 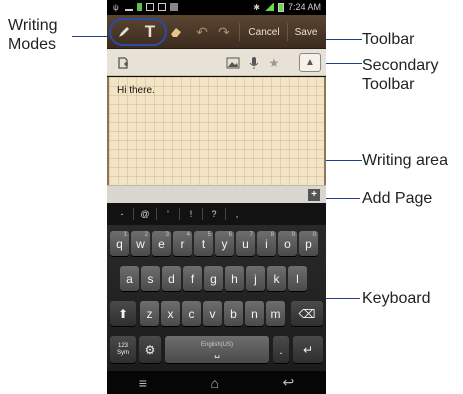 I want to click on key-o: o9, so click(x=287, y=243).